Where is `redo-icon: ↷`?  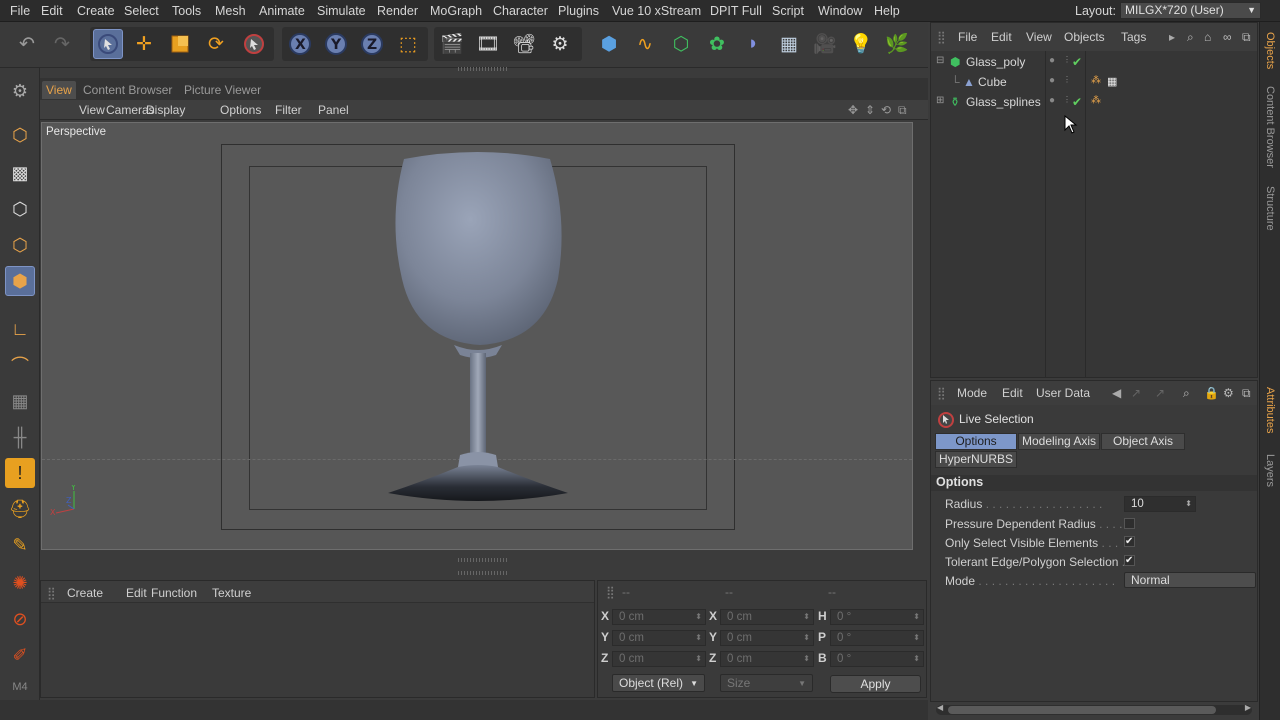 redo-icon: ↷ is located at coordinates (62, 44).